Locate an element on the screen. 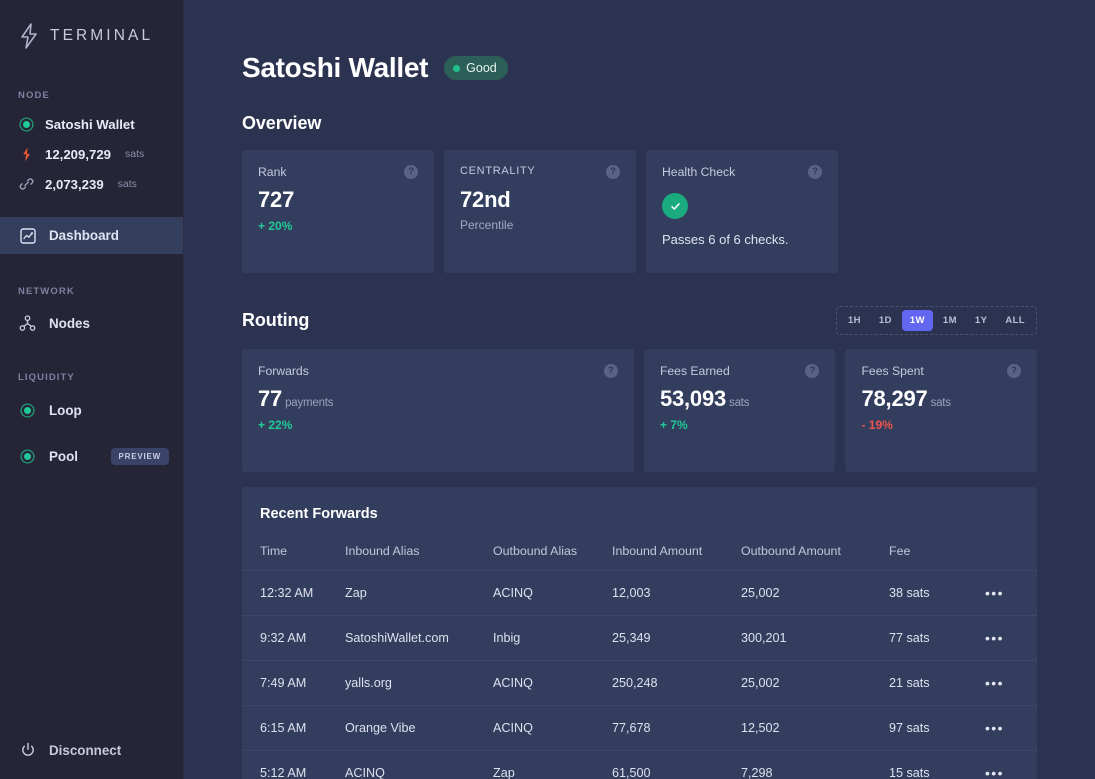  cell-outbound-amount: 7,298 is located at coordinates (815, 764).